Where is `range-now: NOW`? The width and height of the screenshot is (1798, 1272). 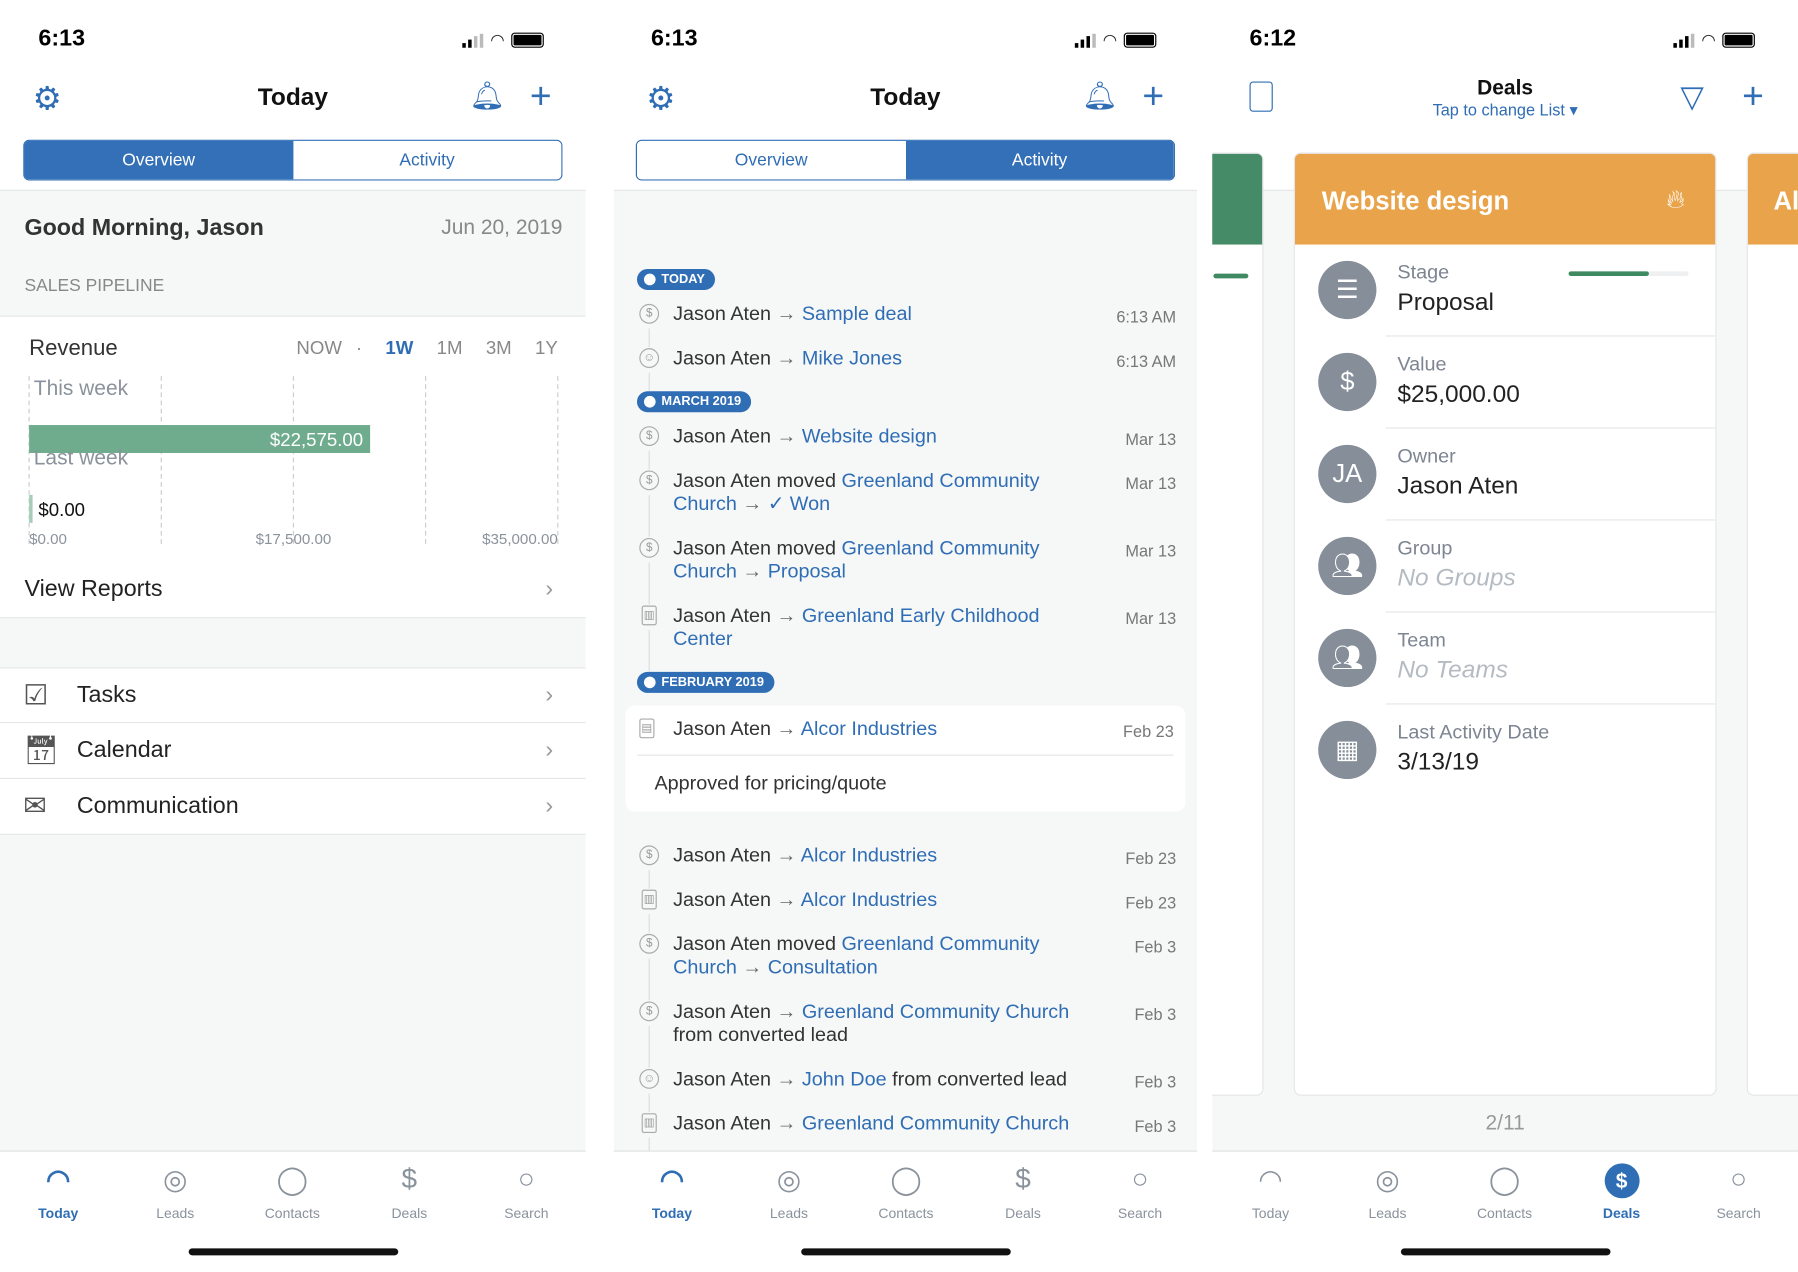
range-now: NOW is located at coordinates (319, 349).